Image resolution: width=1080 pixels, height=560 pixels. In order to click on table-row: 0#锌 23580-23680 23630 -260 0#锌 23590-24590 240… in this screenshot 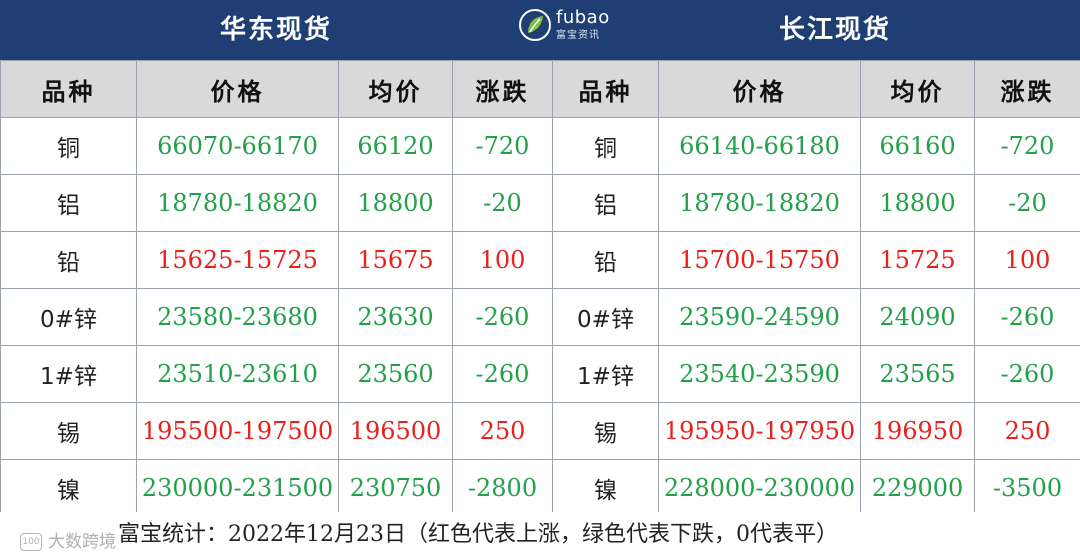, I will do `click(540, 317)`.